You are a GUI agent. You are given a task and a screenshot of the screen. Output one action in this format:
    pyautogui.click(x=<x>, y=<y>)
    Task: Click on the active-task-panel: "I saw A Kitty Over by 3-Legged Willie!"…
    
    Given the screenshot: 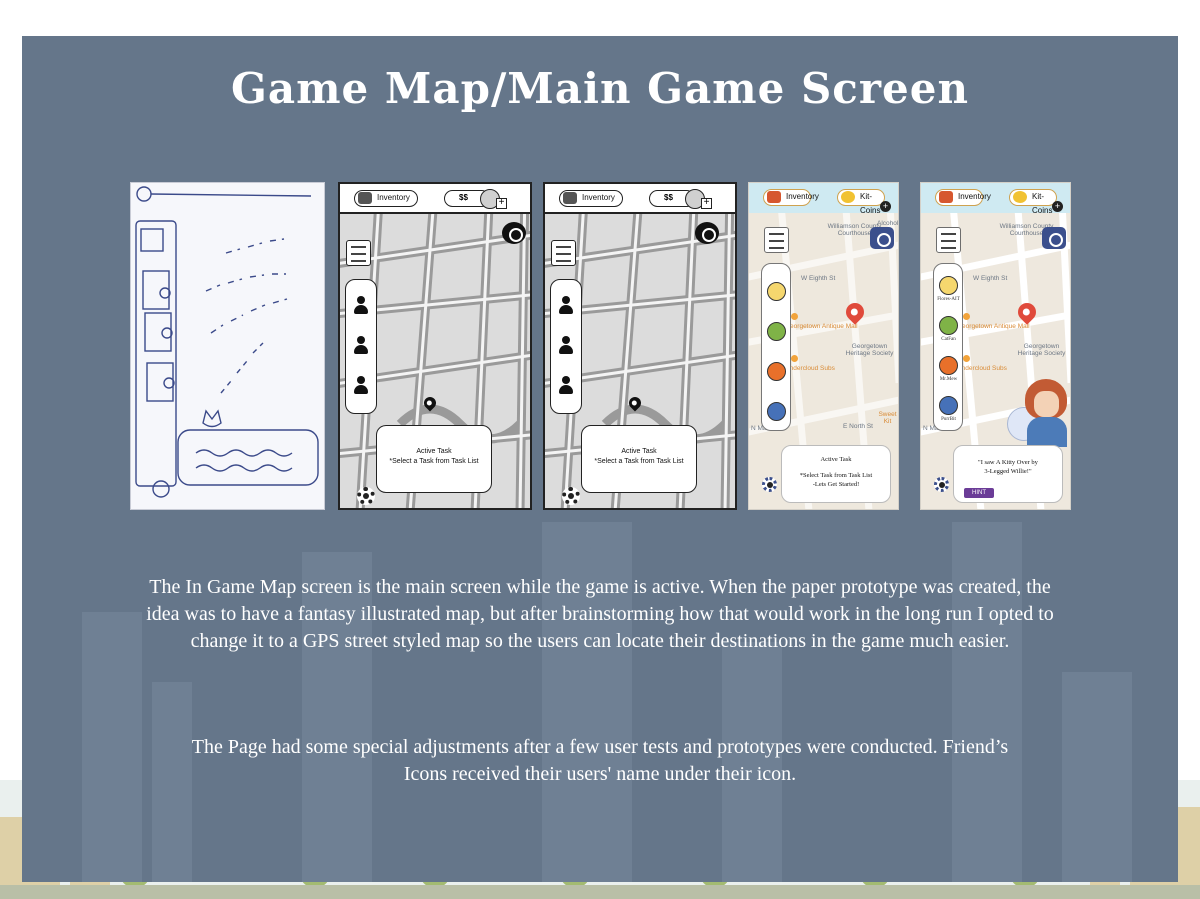 What is the action you would take?
    pyautogui.click(x=1008, y=474)
    